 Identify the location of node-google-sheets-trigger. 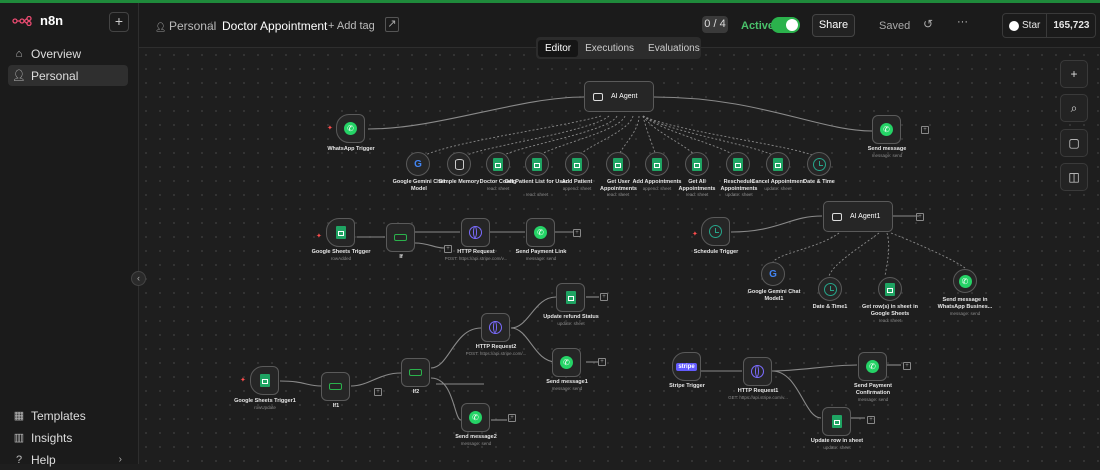
(340, 232).